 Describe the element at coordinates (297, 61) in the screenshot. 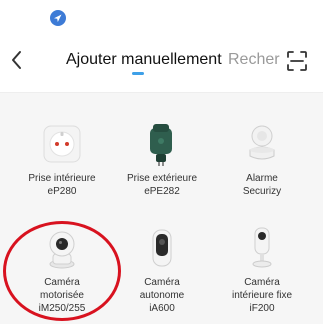

I see `scan-frame-icon` at that location.